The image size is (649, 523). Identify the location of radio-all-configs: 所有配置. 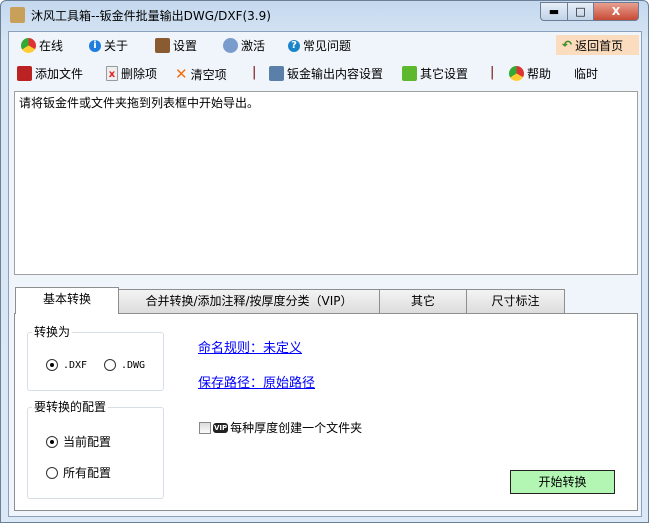
(78, 472).